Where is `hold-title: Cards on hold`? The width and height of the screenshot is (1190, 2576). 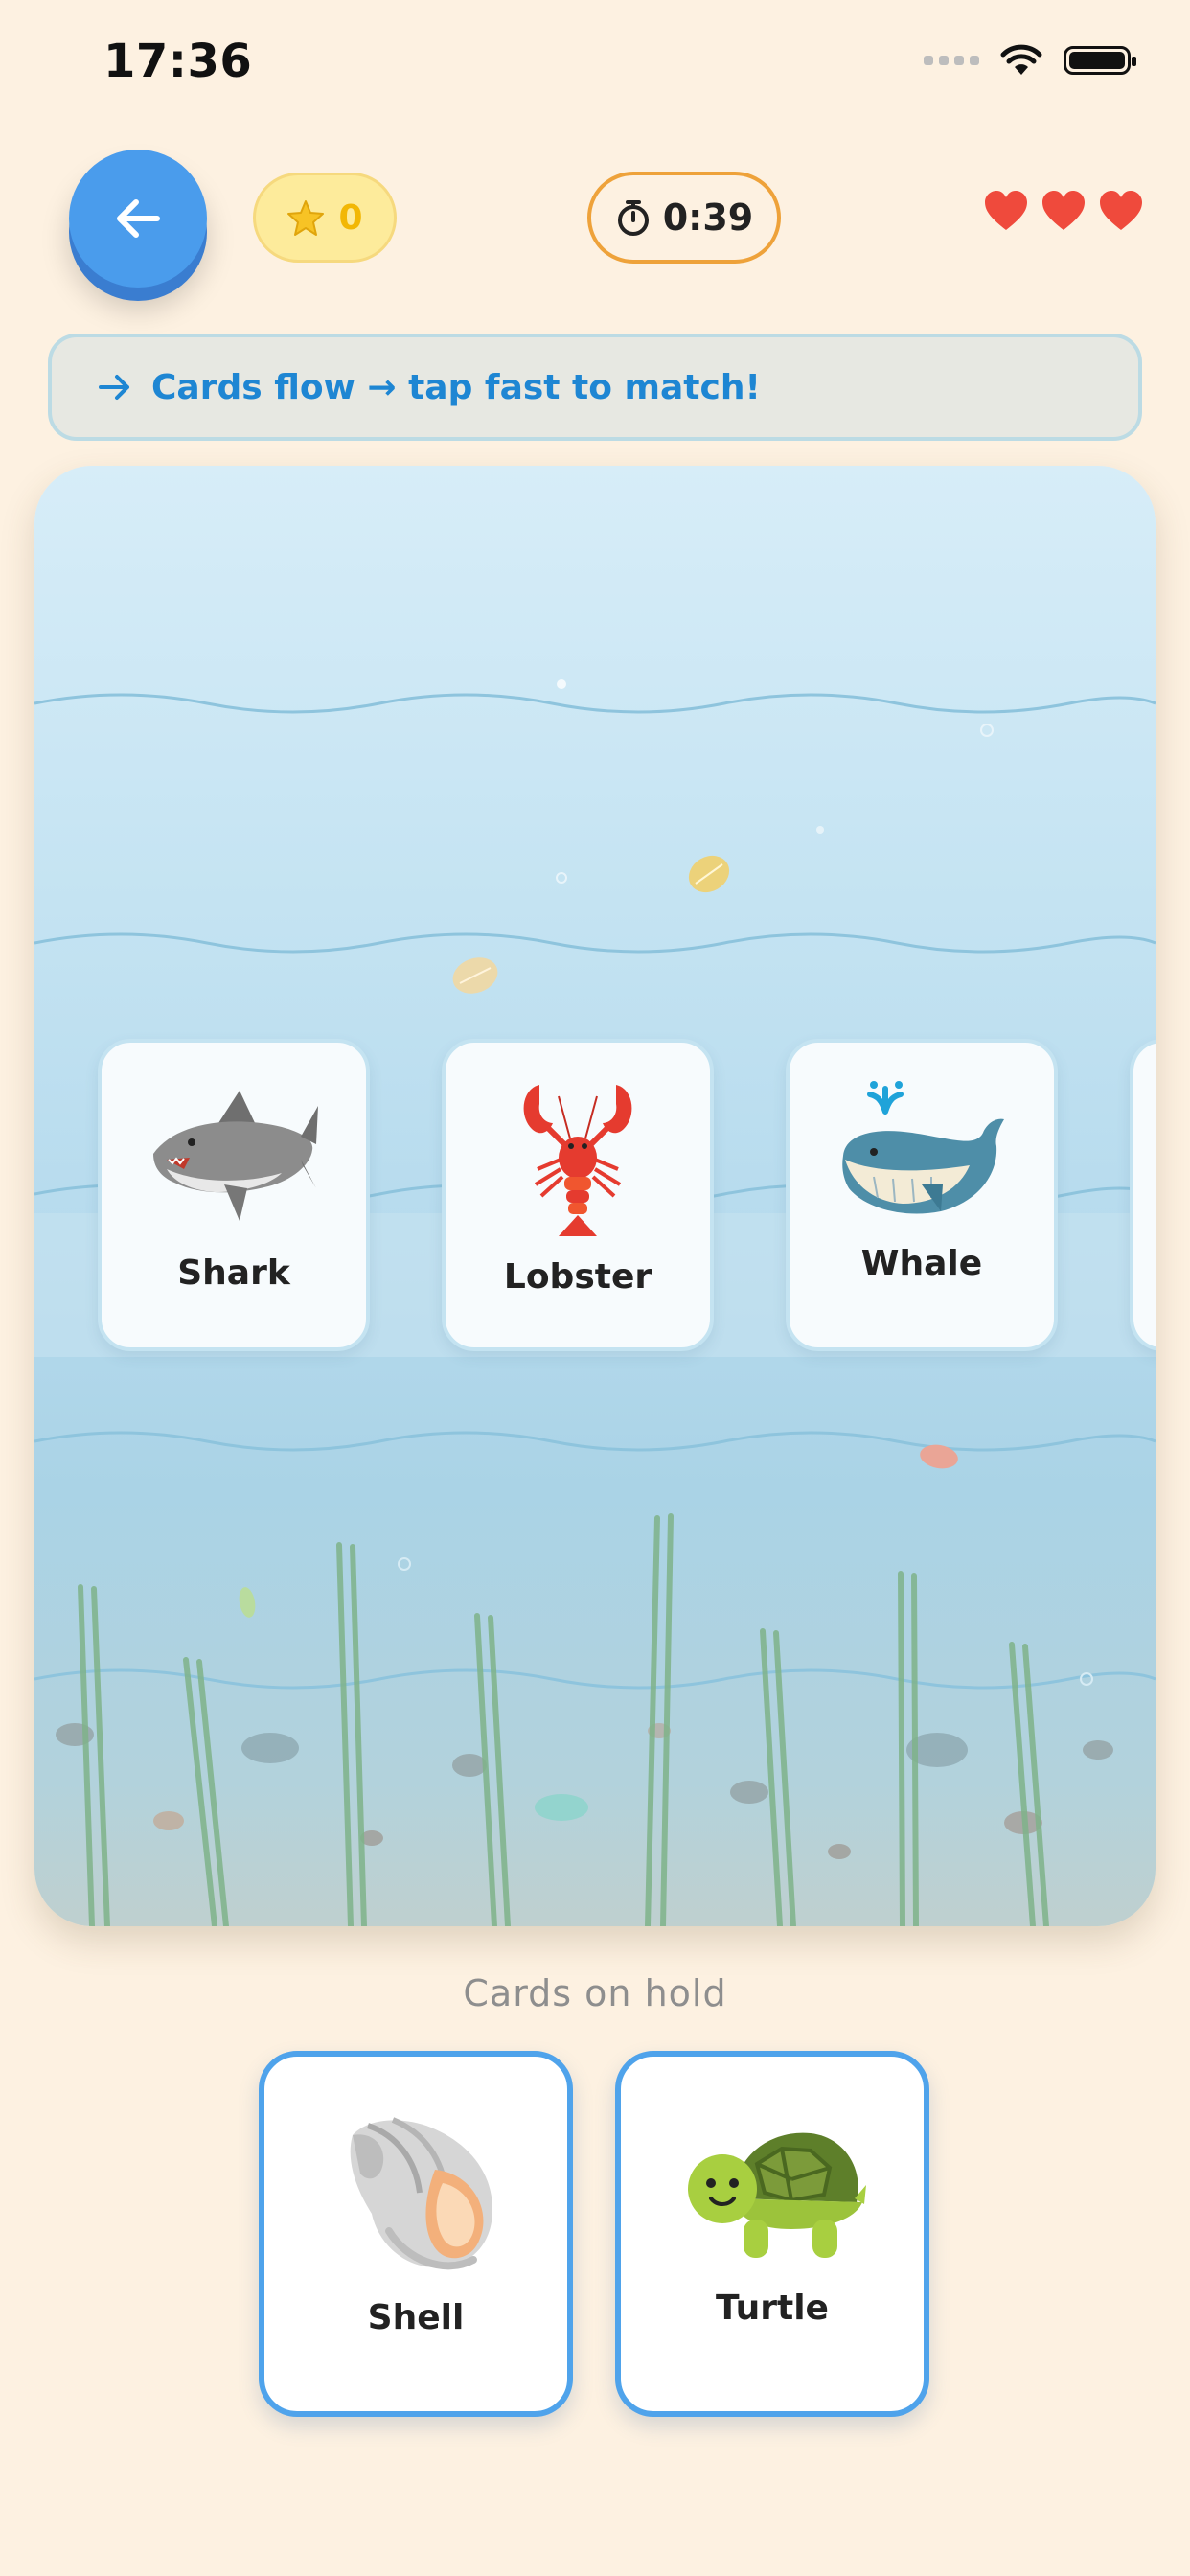
hold-title: Cards on hold is located at coordinates (595, 1993).